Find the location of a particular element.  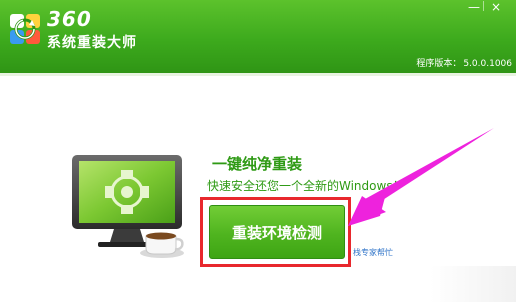

version-value: 5.0.0.1006 is located at coordinates (487, 64).